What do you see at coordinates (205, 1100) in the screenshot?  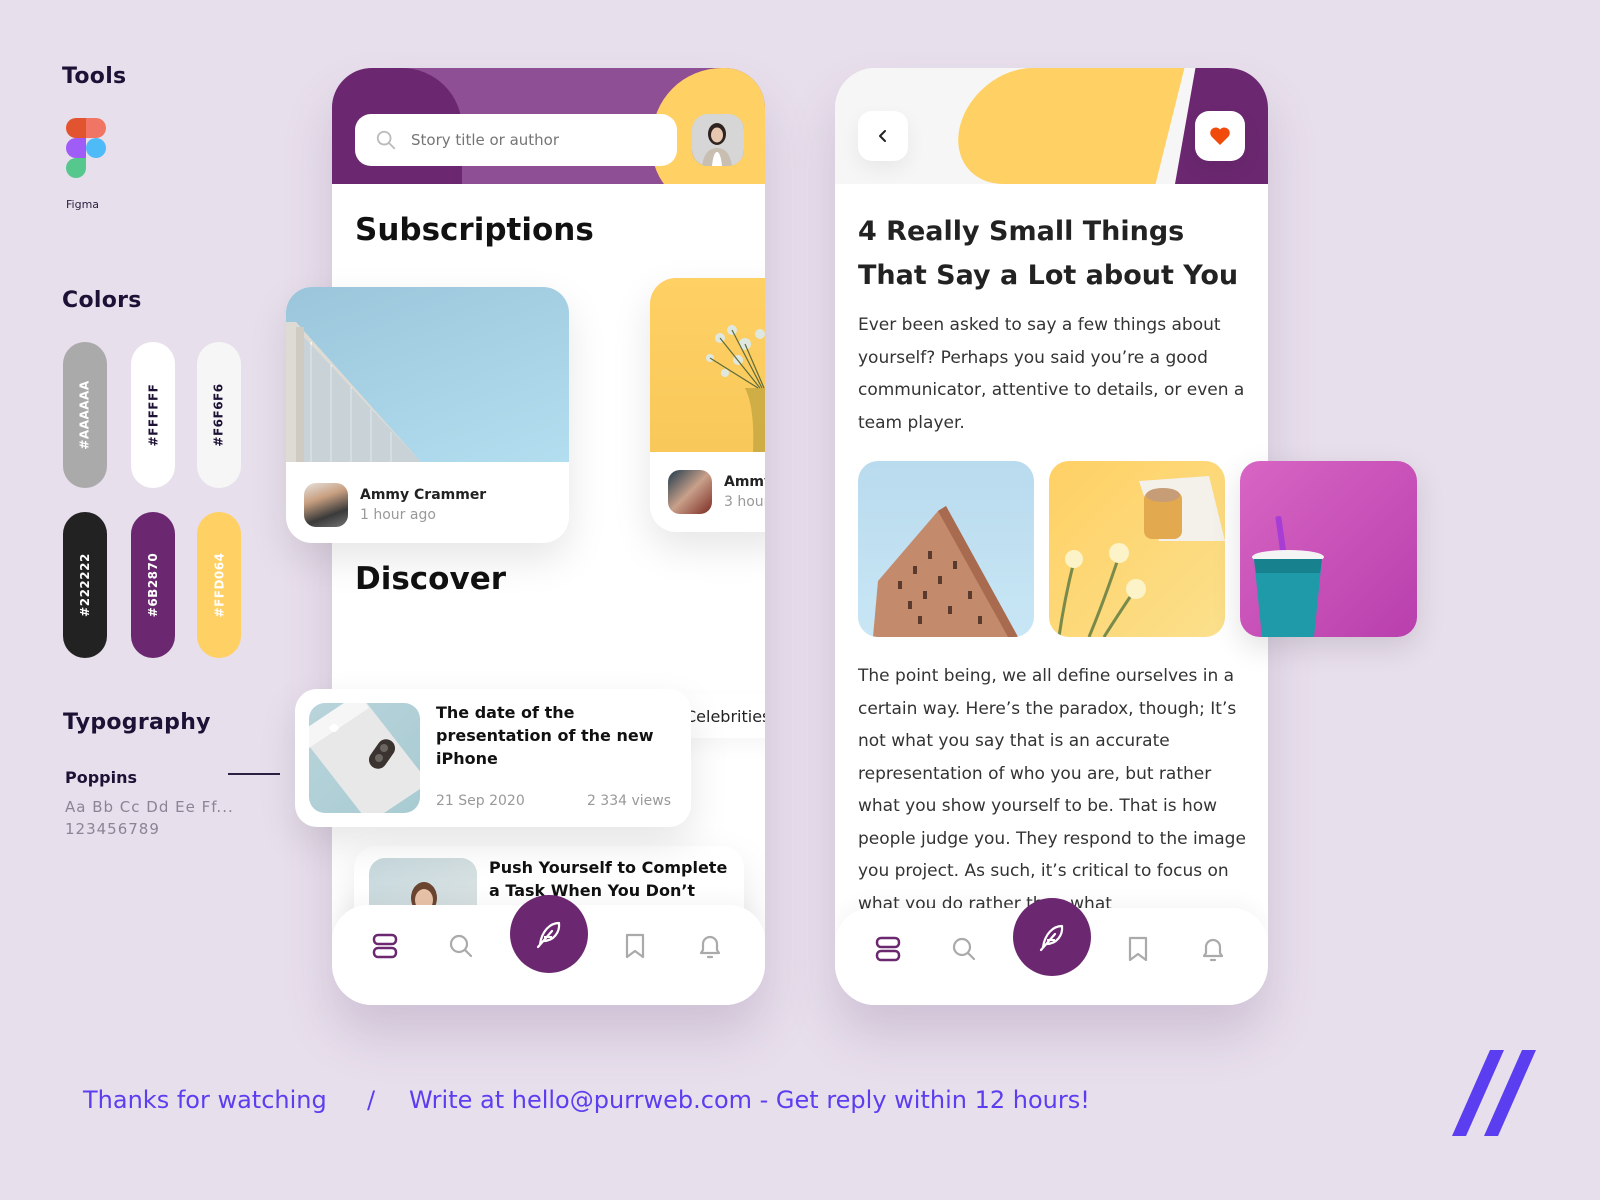 I see `thanks-text: Thanks for watching` at bounding box center [205, 1100].